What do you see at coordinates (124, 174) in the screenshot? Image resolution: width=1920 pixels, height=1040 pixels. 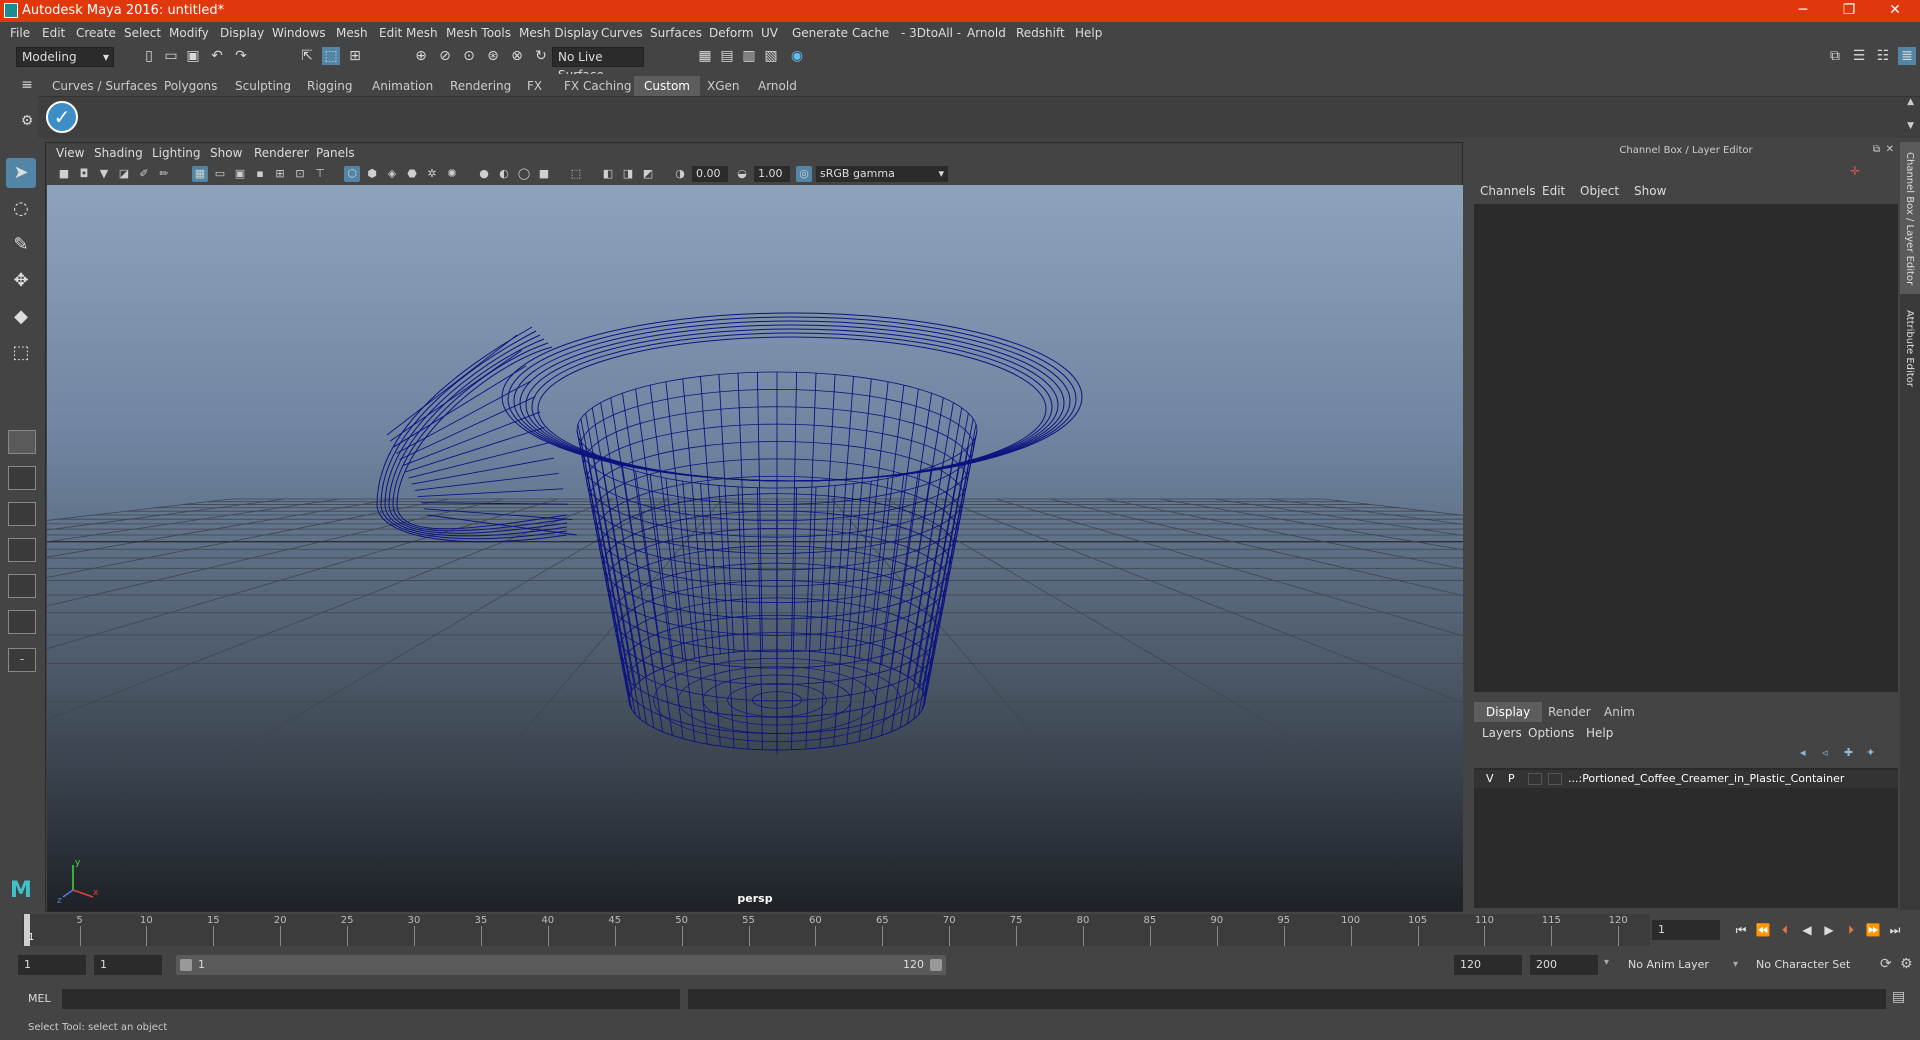 I see `image-plane-icon: ◪` at bounding box center [124, 174].